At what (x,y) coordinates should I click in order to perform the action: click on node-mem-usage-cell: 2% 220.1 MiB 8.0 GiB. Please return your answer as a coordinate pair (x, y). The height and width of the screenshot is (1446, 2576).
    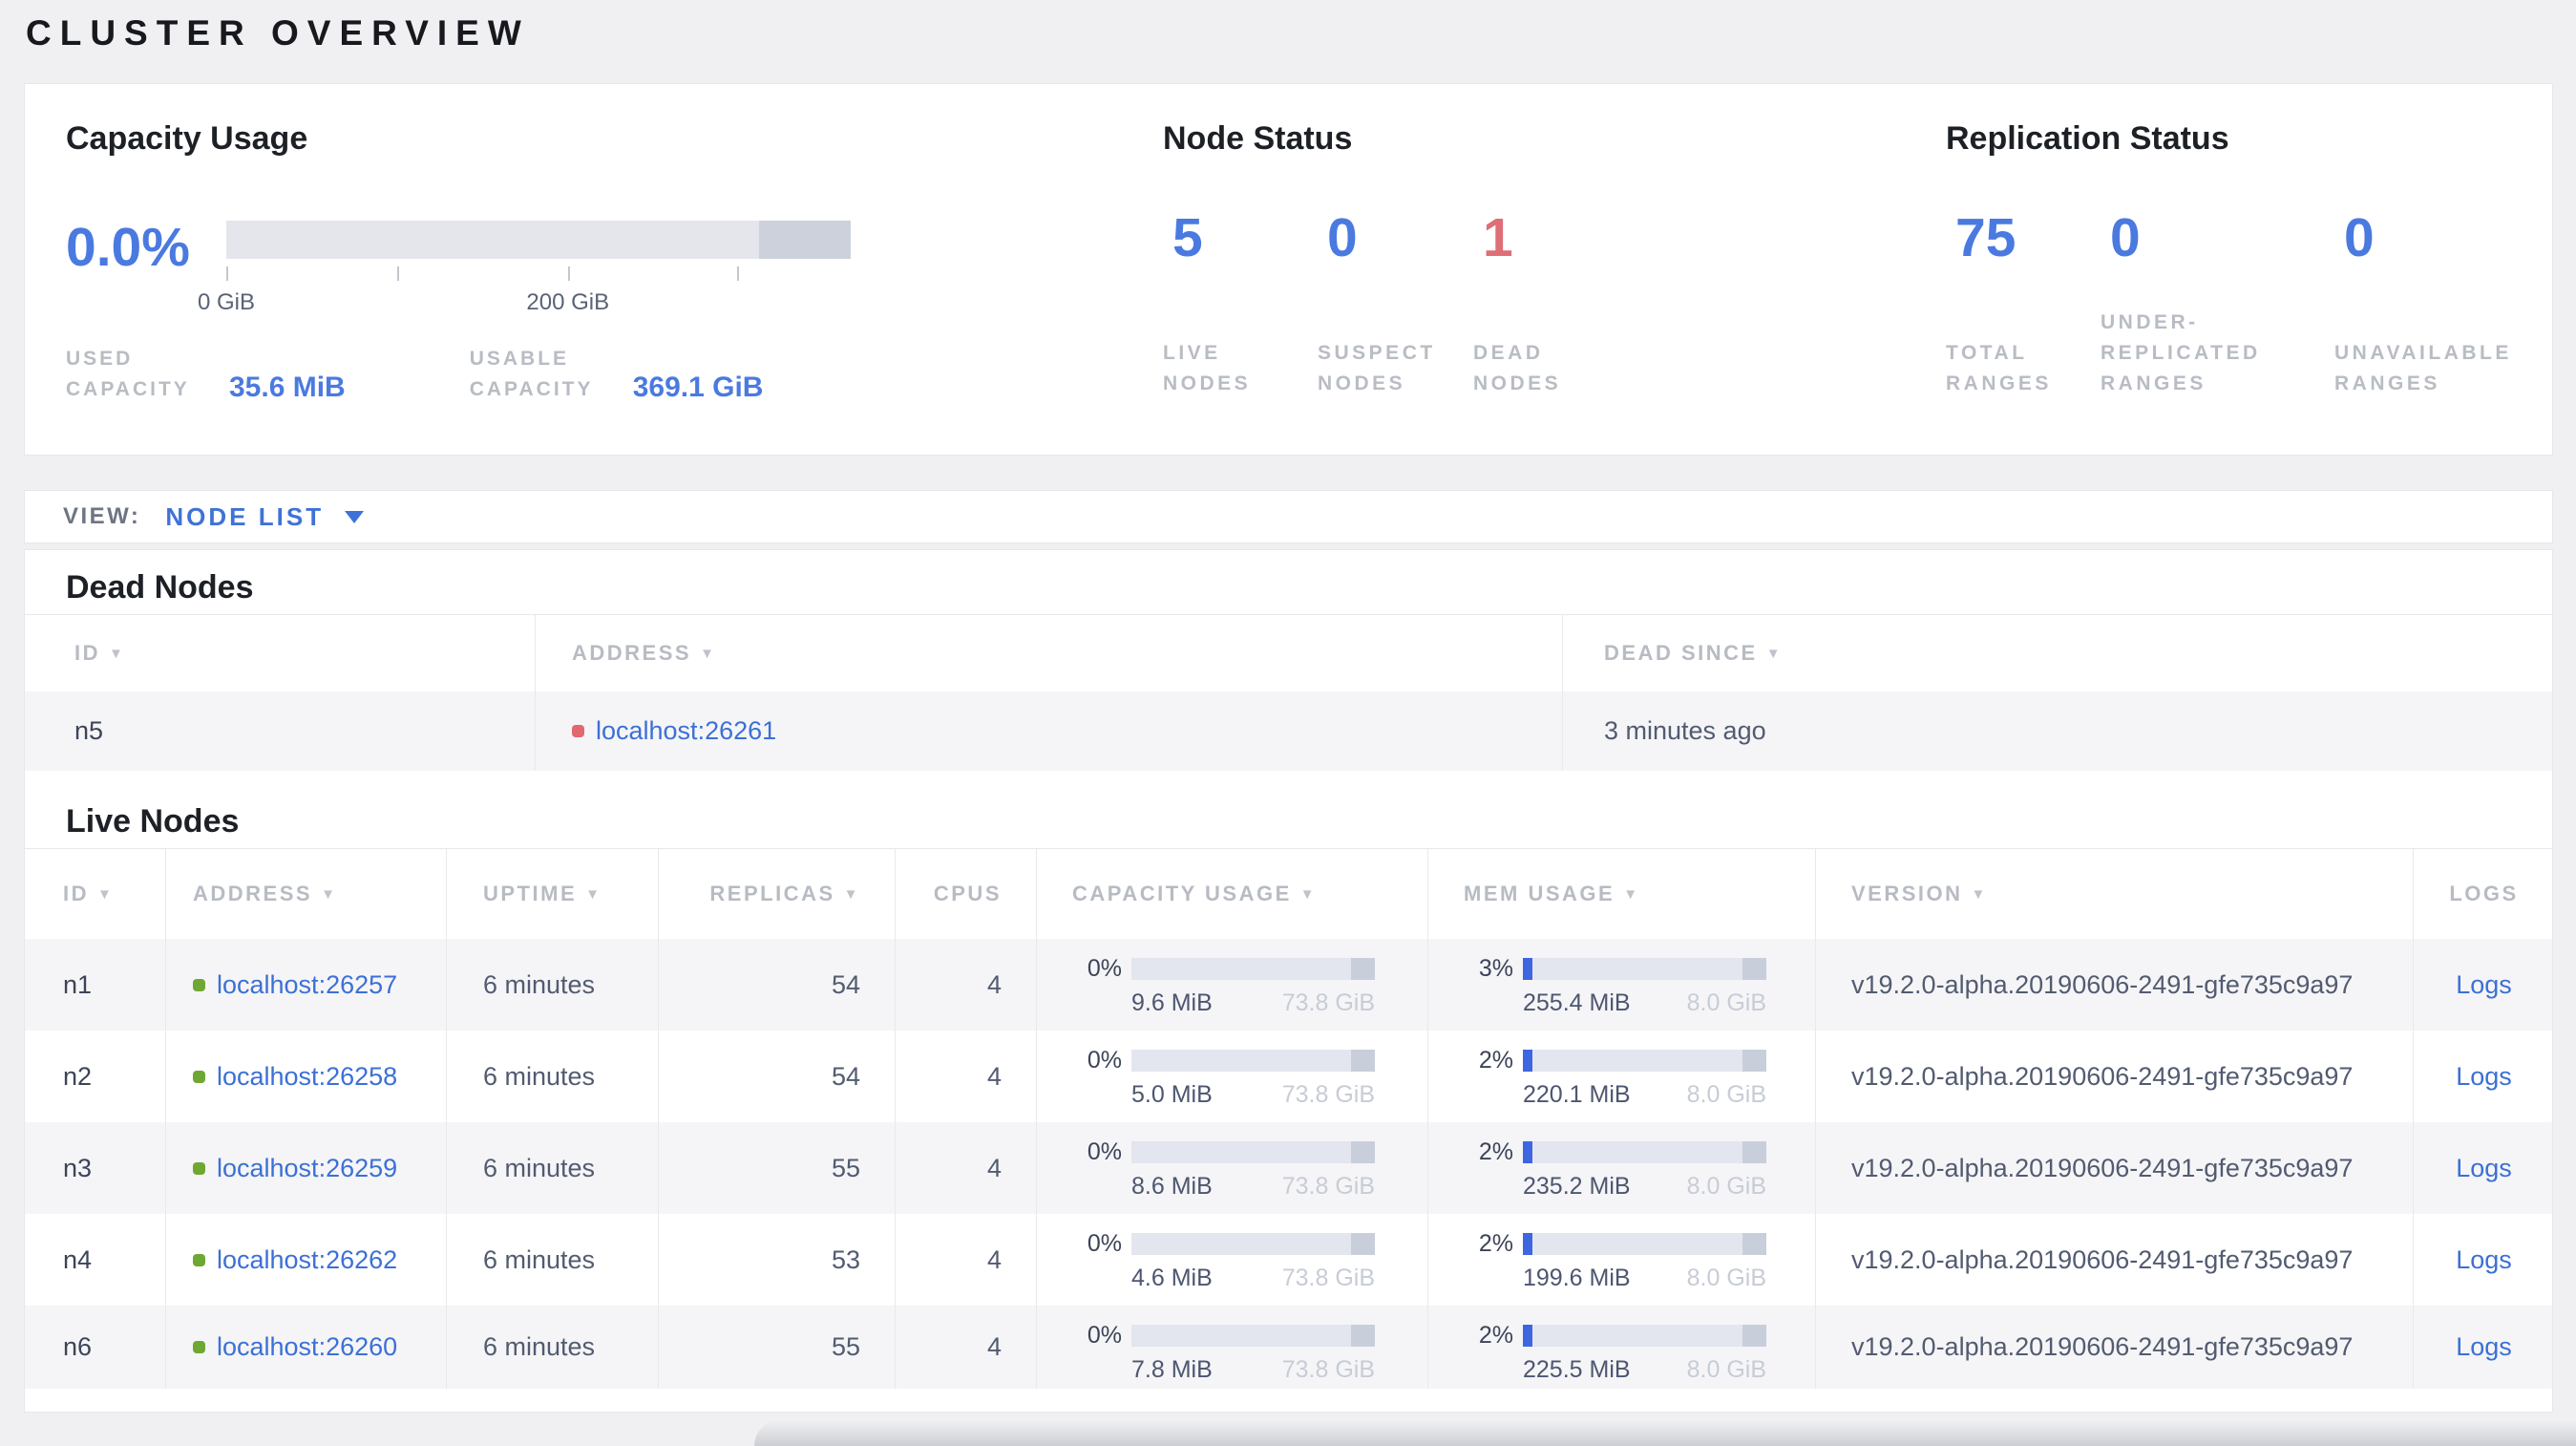
    Looking at the image, I should click on (1621, 1076).